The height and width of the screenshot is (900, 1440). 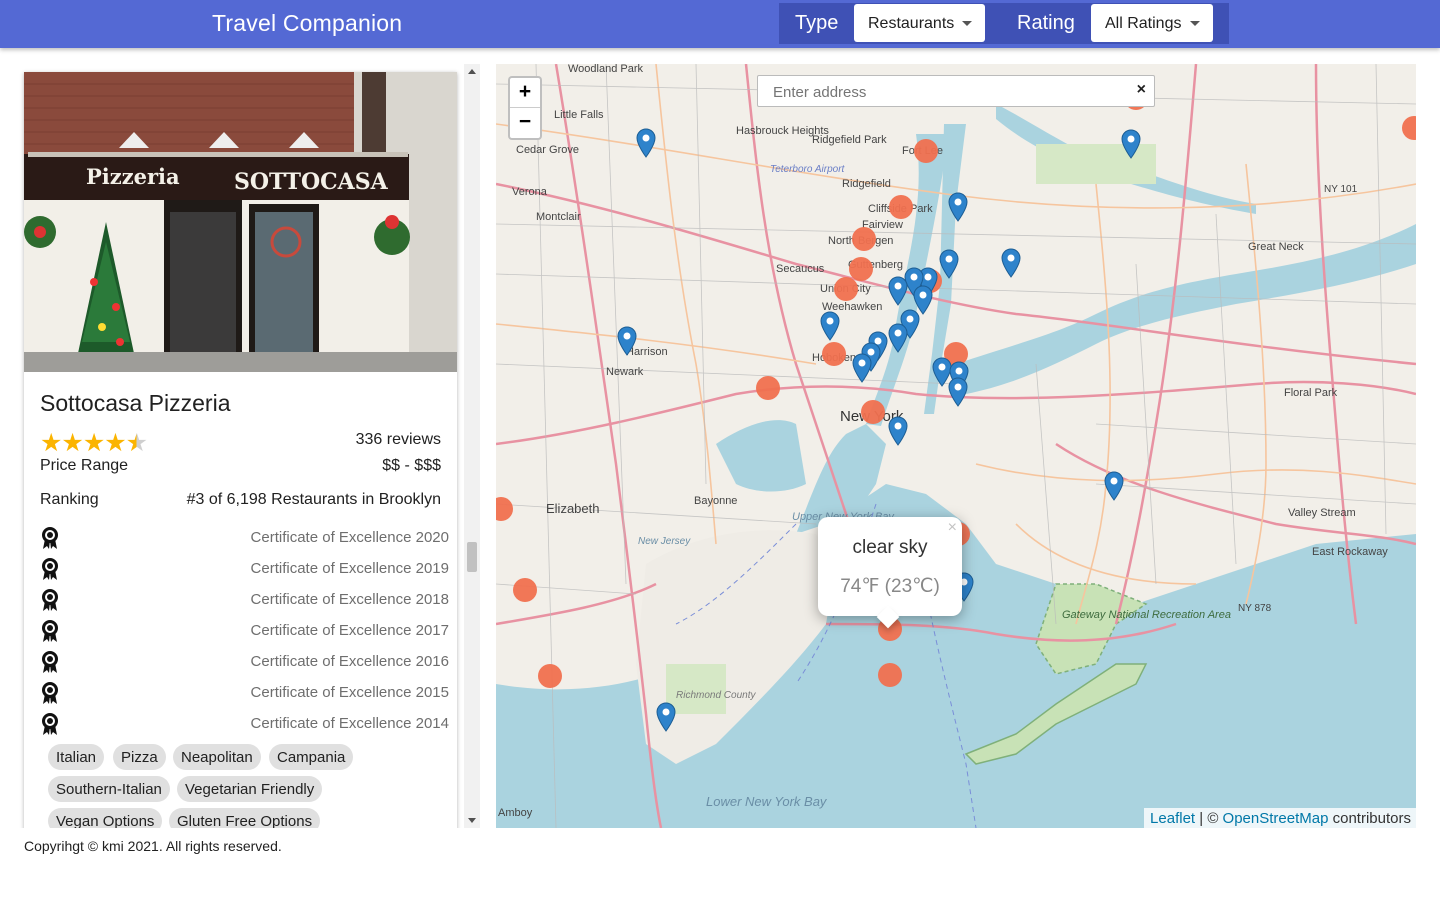 What do you see at coordinates (135, 403) in the screenshot?
I see `place-name: Sottocasa Pizzeria` at bounding box center [135, 403].